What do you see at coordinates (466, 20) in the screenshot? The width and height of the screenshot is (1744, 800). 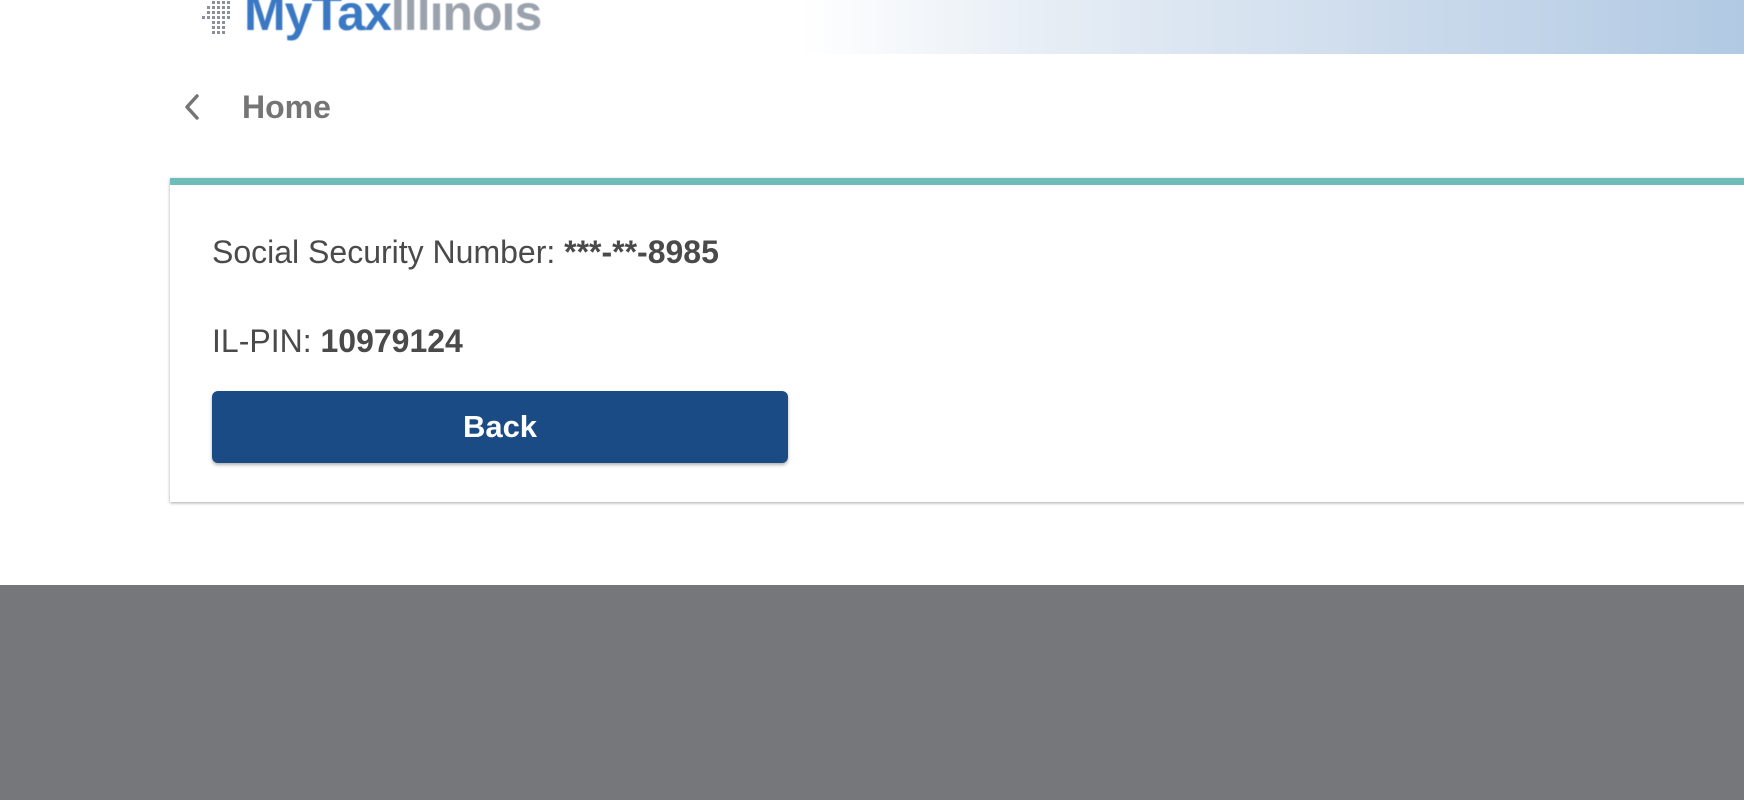 I see `logo-text-illinois: Illinois` at bounding box center [466, 20].